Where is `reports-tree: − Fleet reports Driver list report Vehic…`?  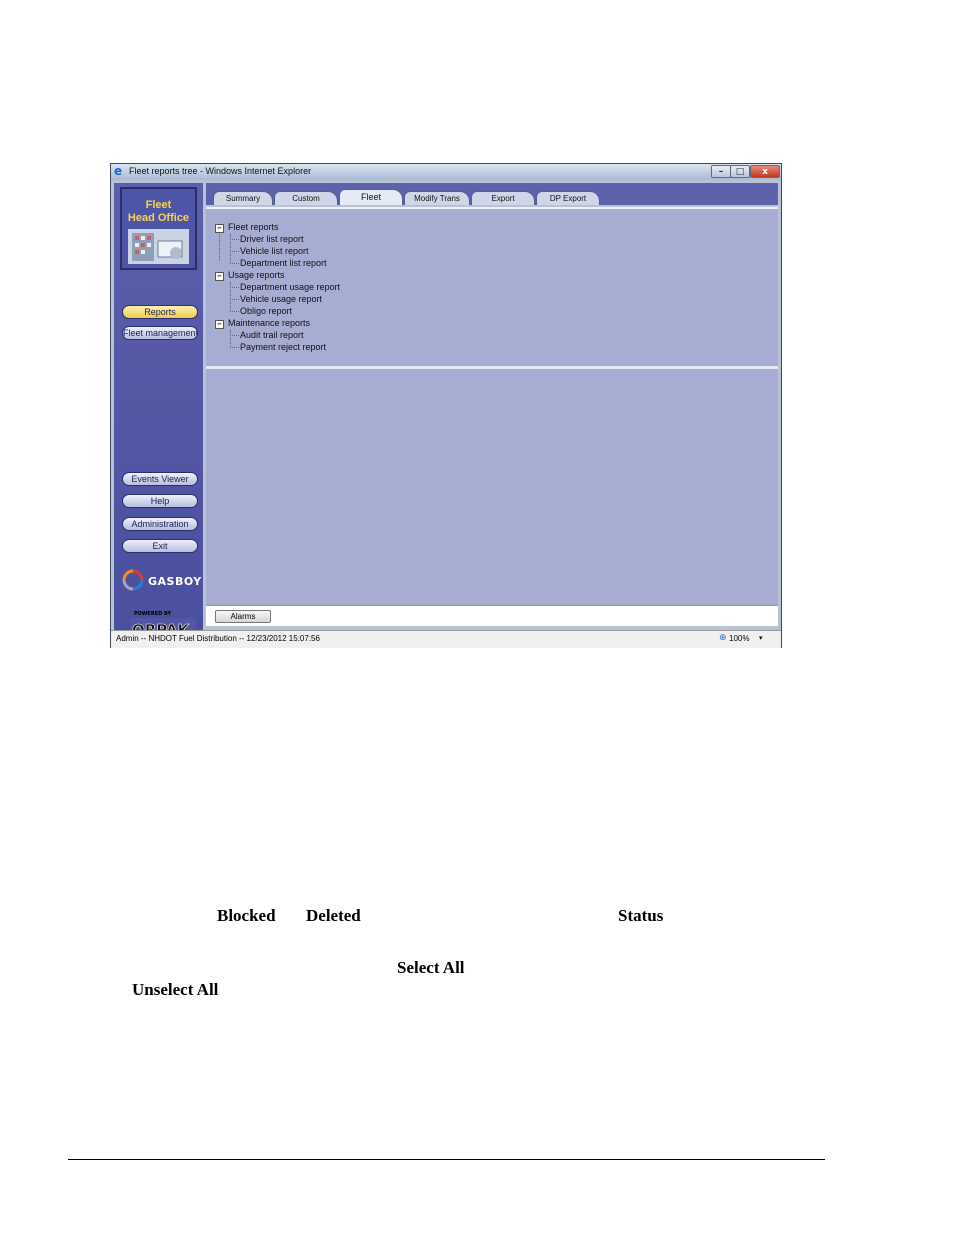 reports-tree: − Fleet reports Driver list report Vehic… is located at coordinates (492, 287).